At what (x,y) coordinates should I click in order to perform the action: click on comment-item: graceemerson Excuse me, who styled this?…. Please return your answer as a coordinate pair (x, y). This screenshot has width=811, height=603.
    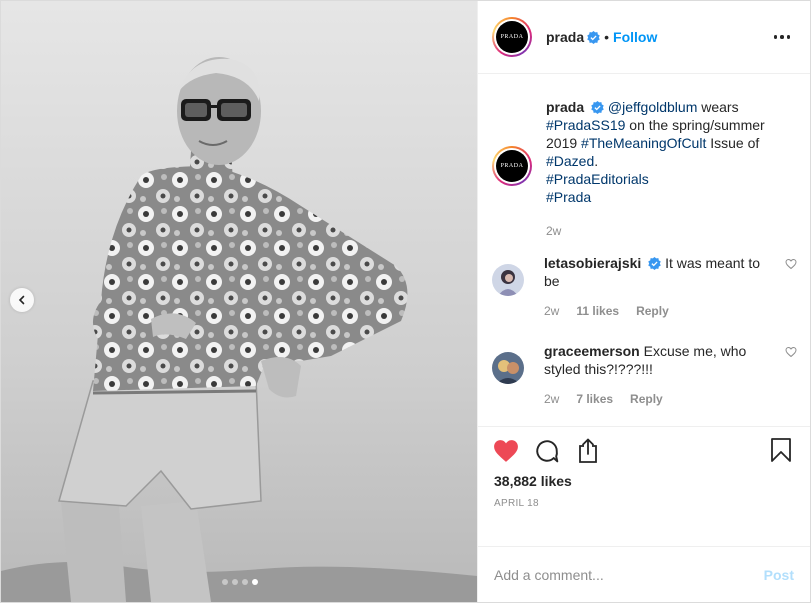
    Looking at the image, I should click on (644, 375).